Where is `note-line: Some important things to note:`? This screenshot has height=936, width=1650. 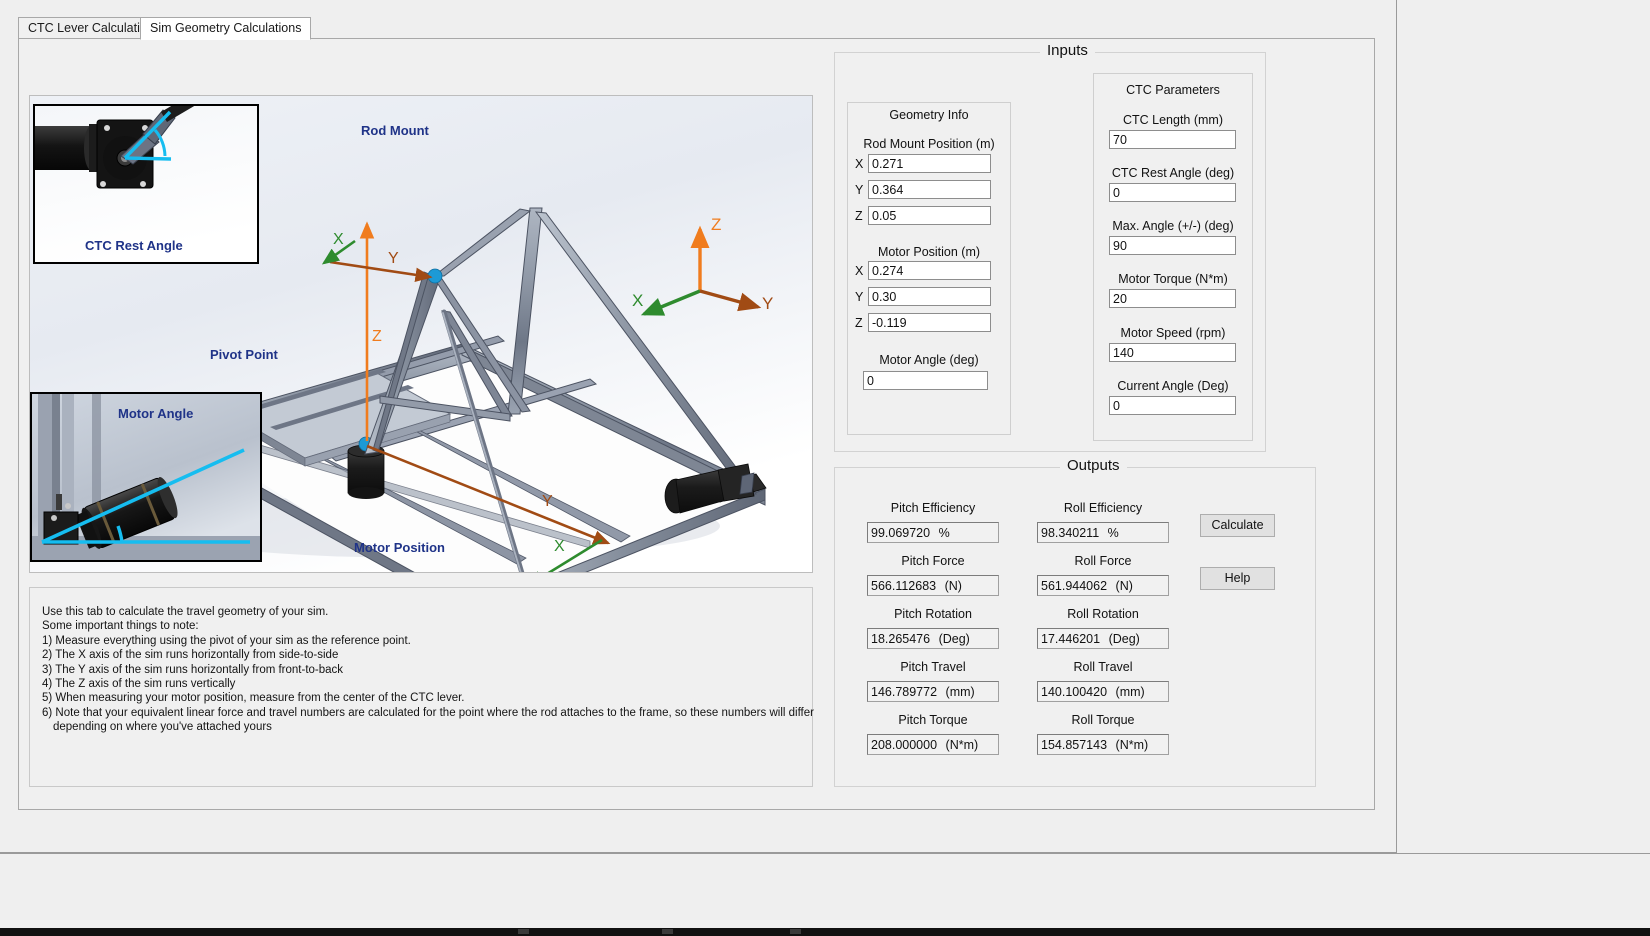
note-line: Some important things to note: is located at coordinates (120, 626).